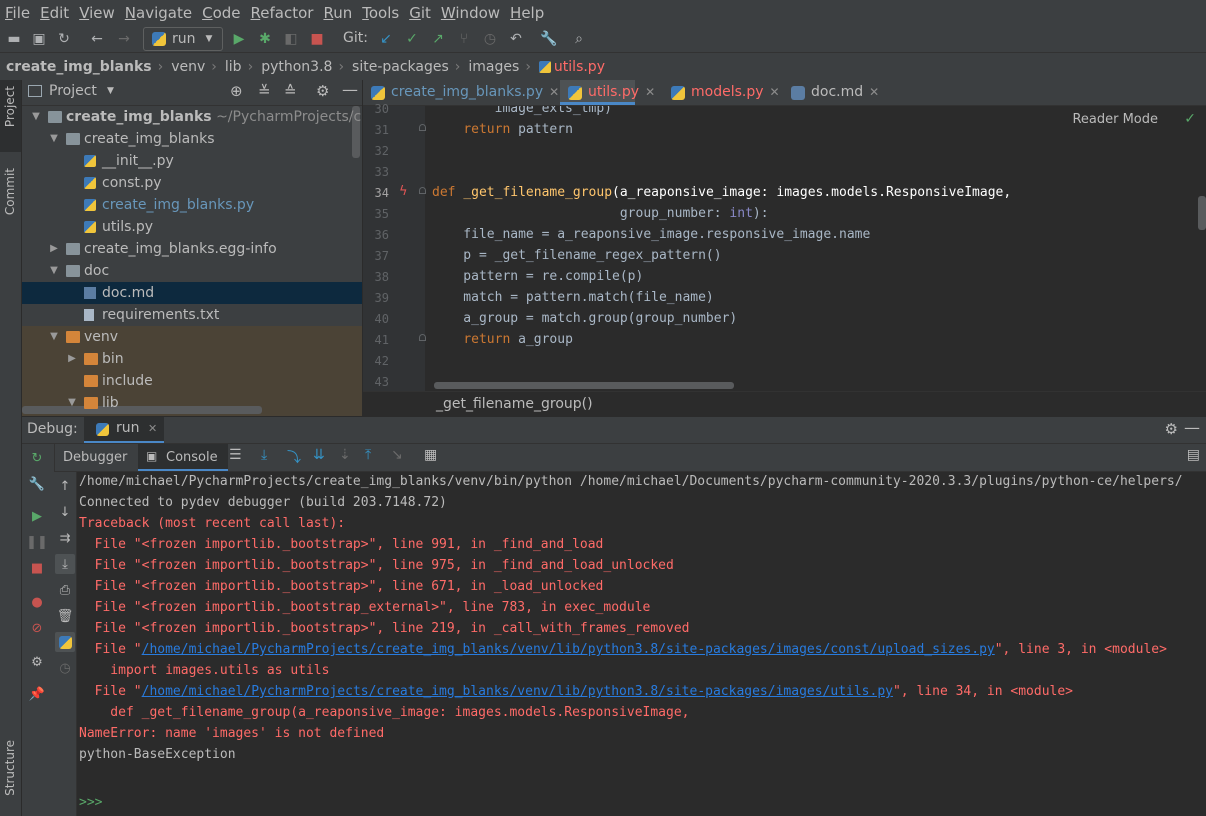  What do you see at coordinates (403, 191) in the screenshot?
I see `lightning-icon: ϟ` at bounding box center [403, 191].